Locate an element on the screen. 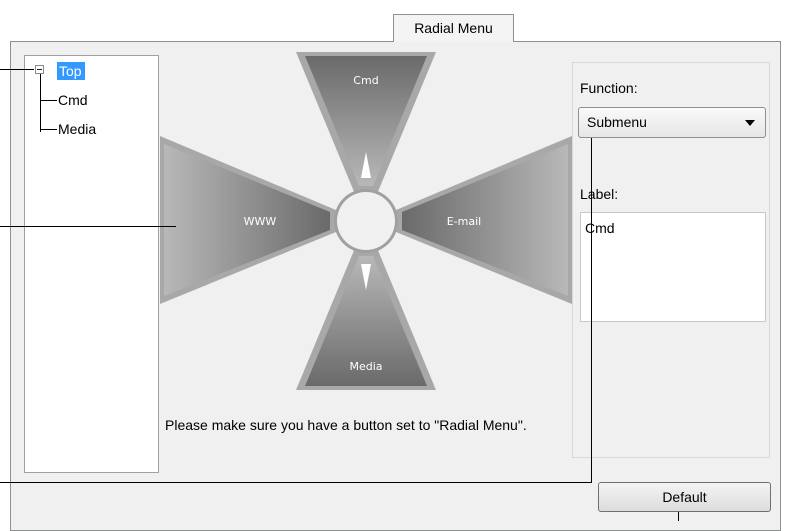  label-field-label: Label: is located at coordinates (599, 194).